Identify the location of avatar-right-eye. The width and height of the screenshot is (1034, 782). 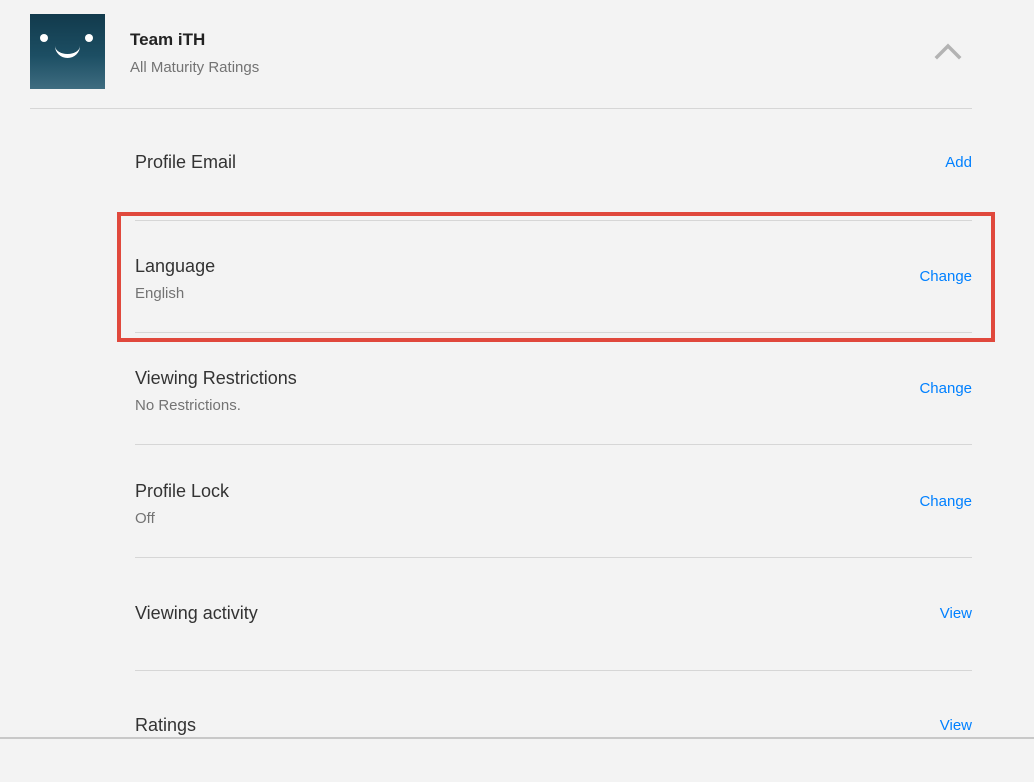
(89, 38).